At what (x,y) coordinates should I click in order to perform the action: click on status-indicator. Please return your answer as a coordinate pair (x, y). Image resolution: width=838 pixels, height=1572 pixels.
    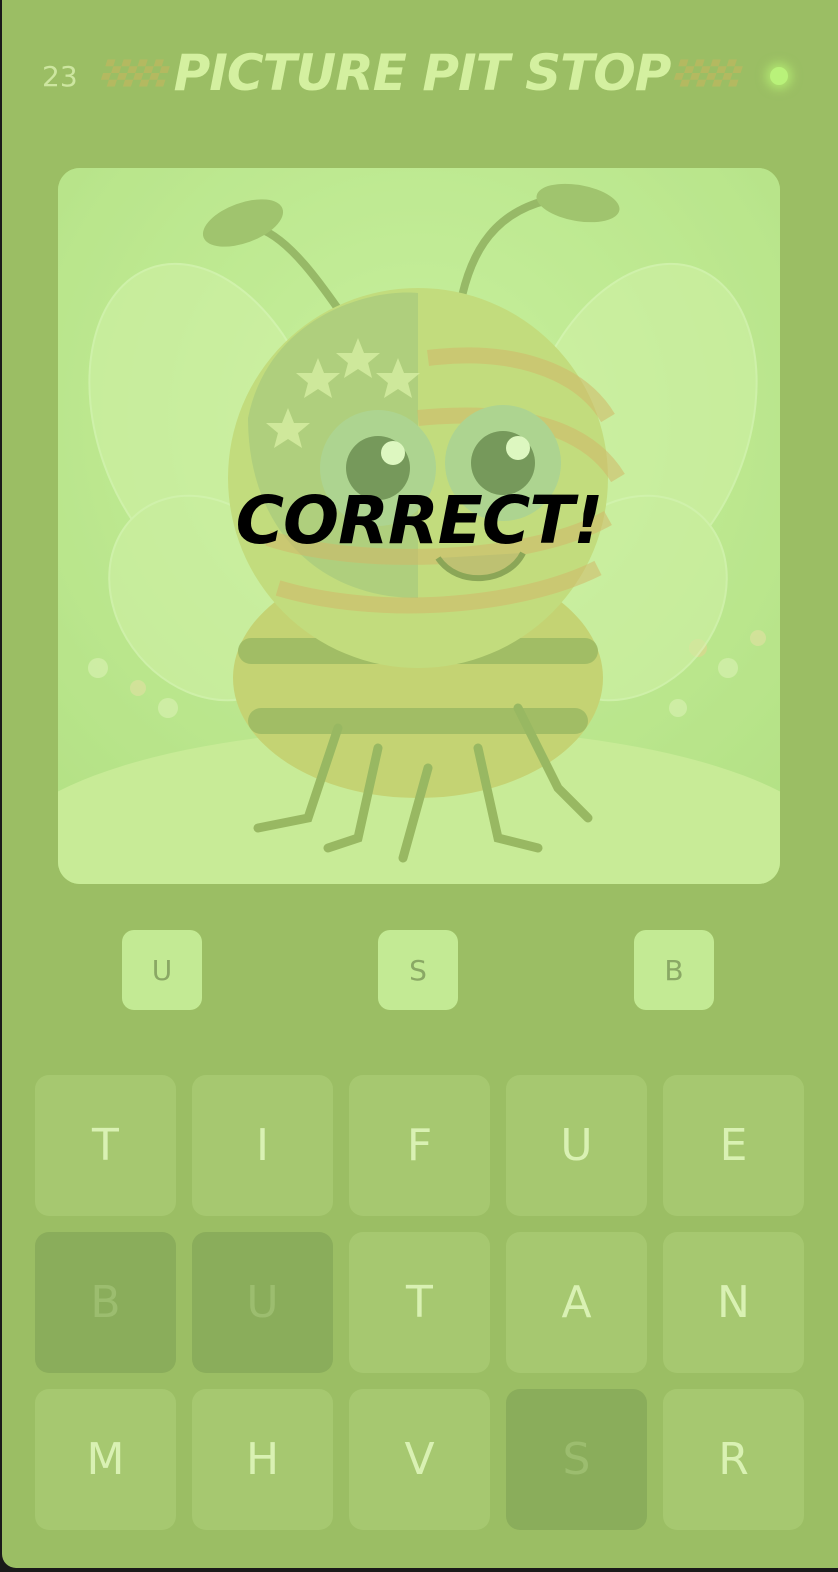
    Looking at the image, I should click on (779, 76).